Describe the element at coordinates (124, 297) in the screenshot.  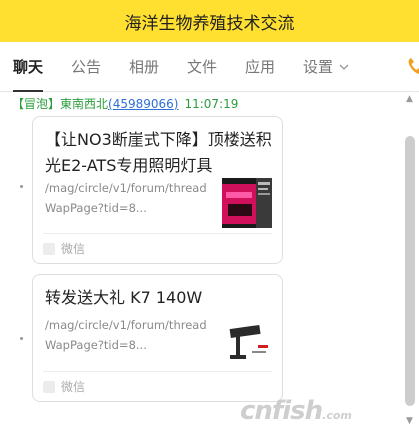
I see `card-title: 转发送大礼 K7 140W` at that location.